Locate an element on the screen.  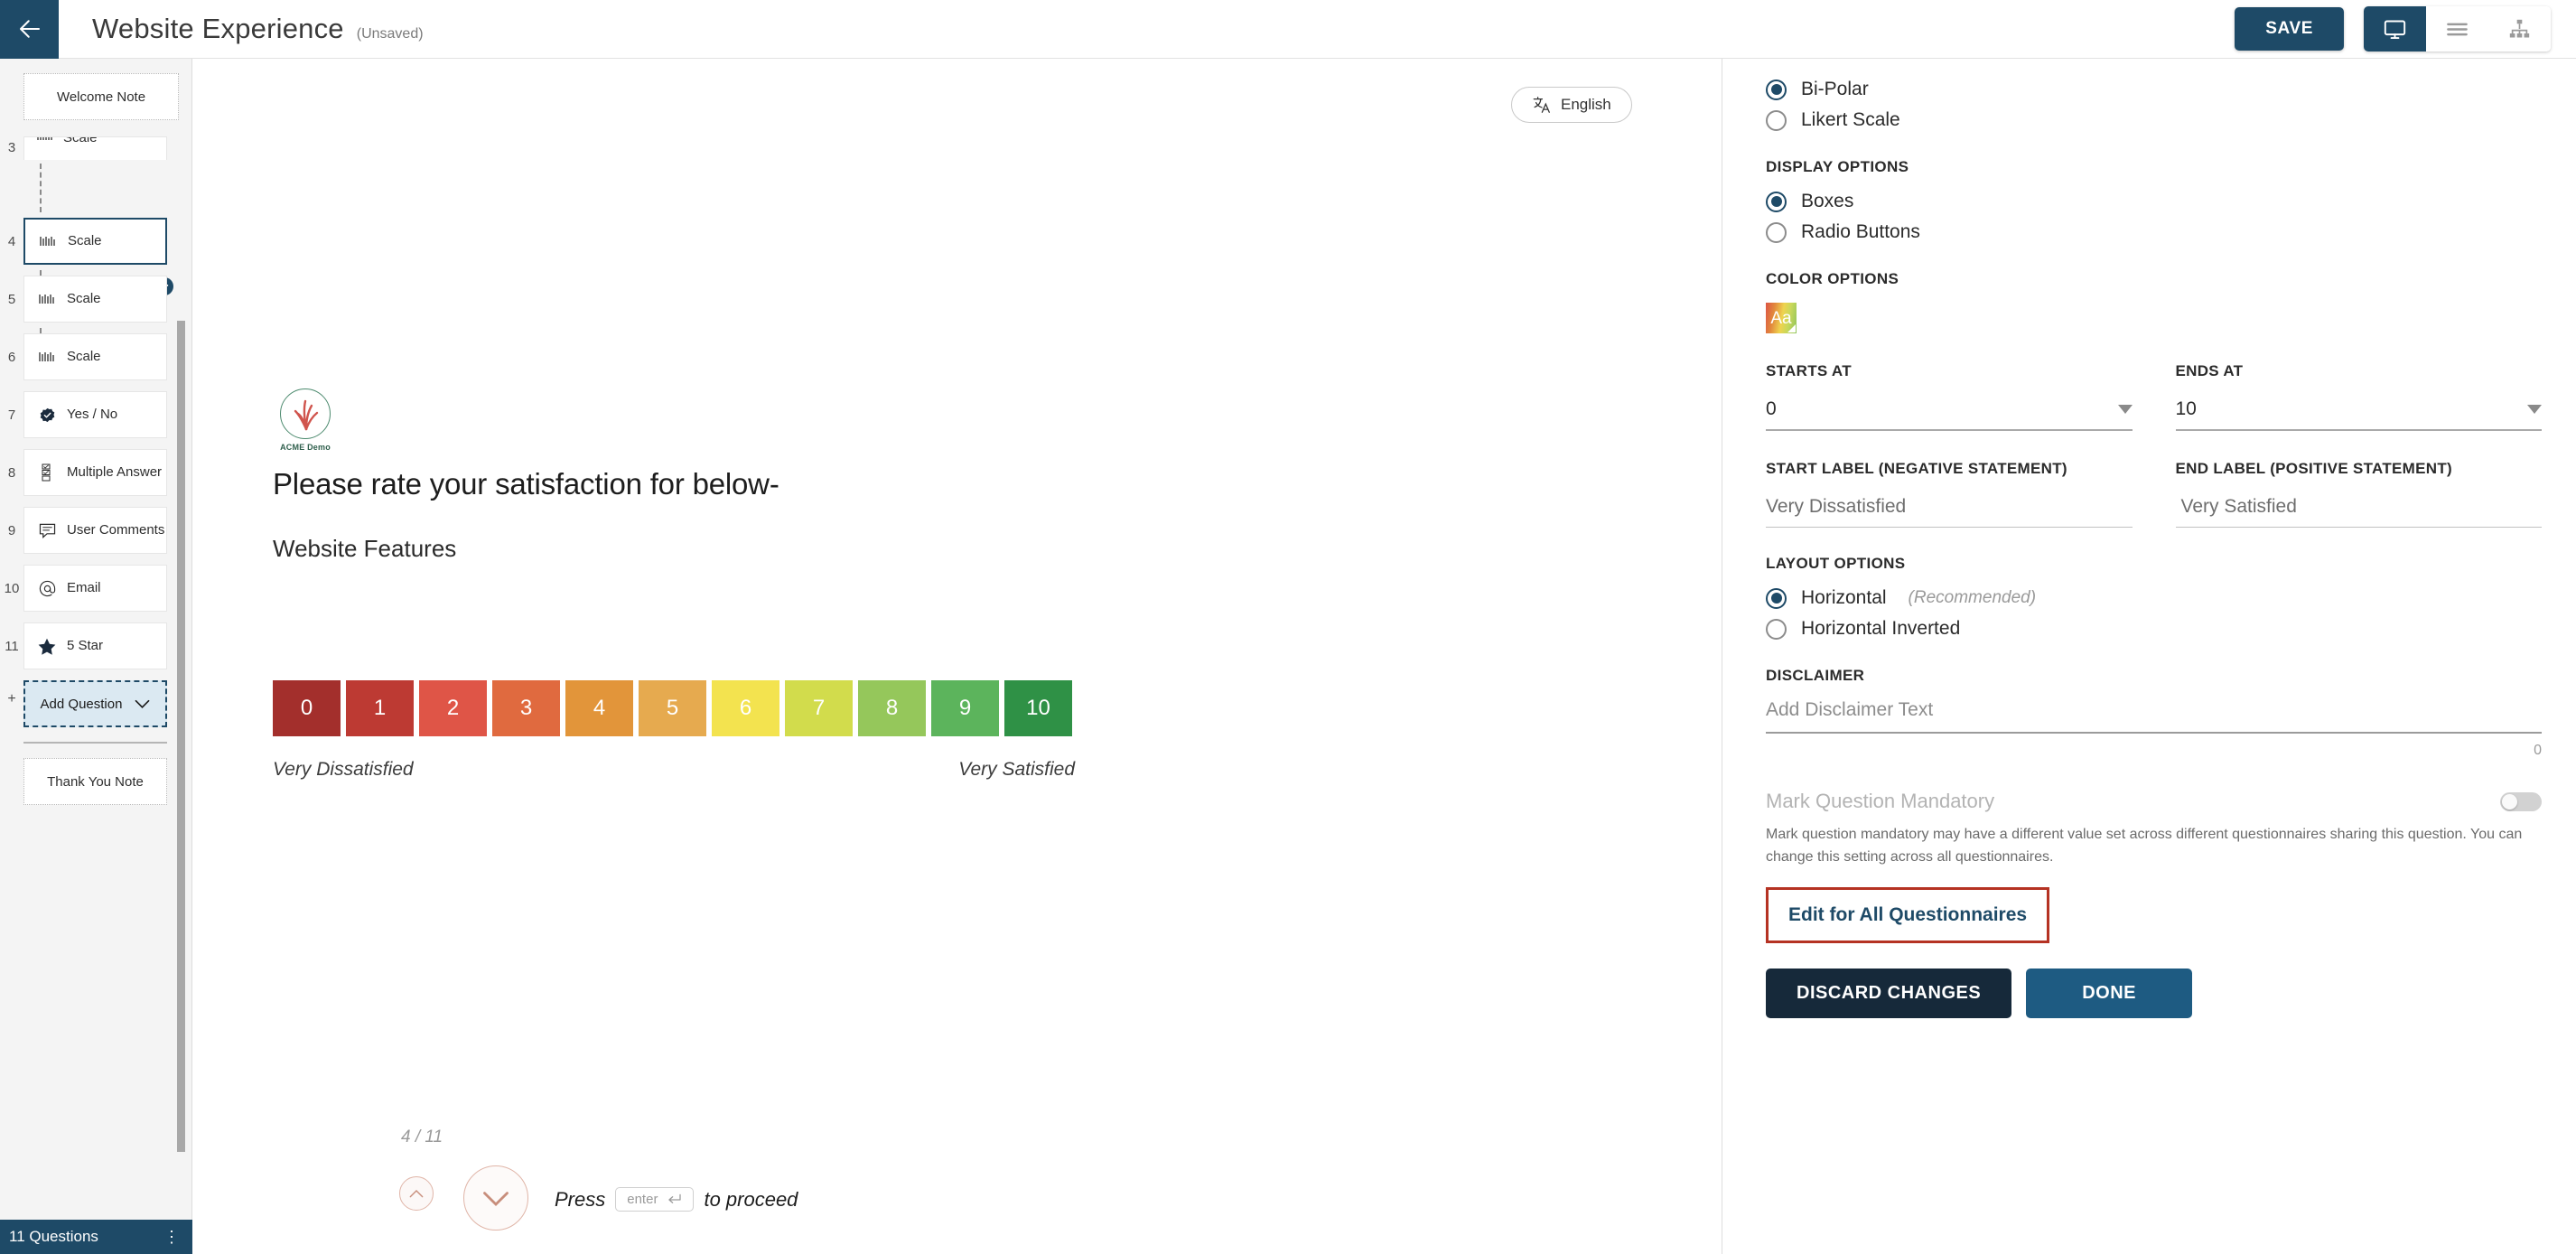
list-item-label: Yes / No is located at coordinates (92, 415).